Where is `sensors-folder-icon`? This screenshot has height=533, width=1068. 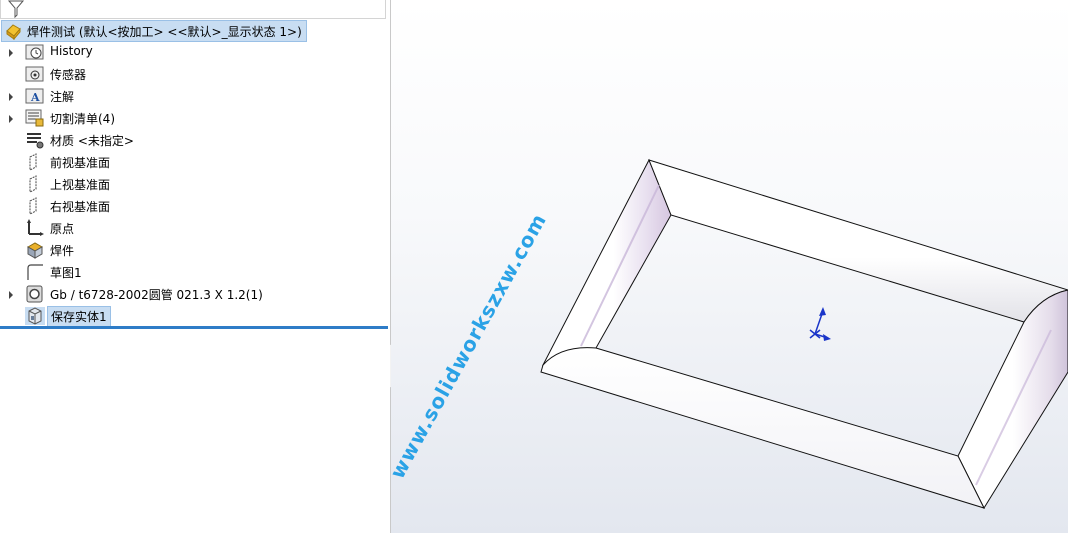
sensors-folder-icon is located at coordinates (35, 74).